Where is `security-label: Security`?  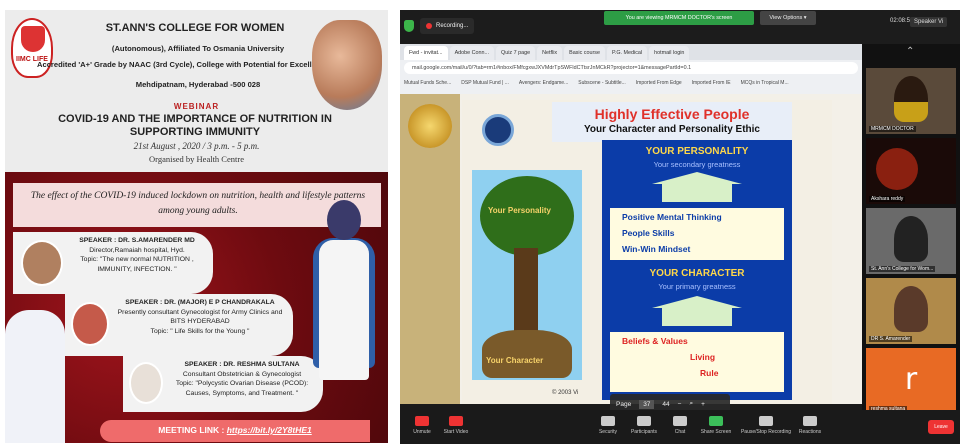 security-label: Security is located at coordinates (608, 432).